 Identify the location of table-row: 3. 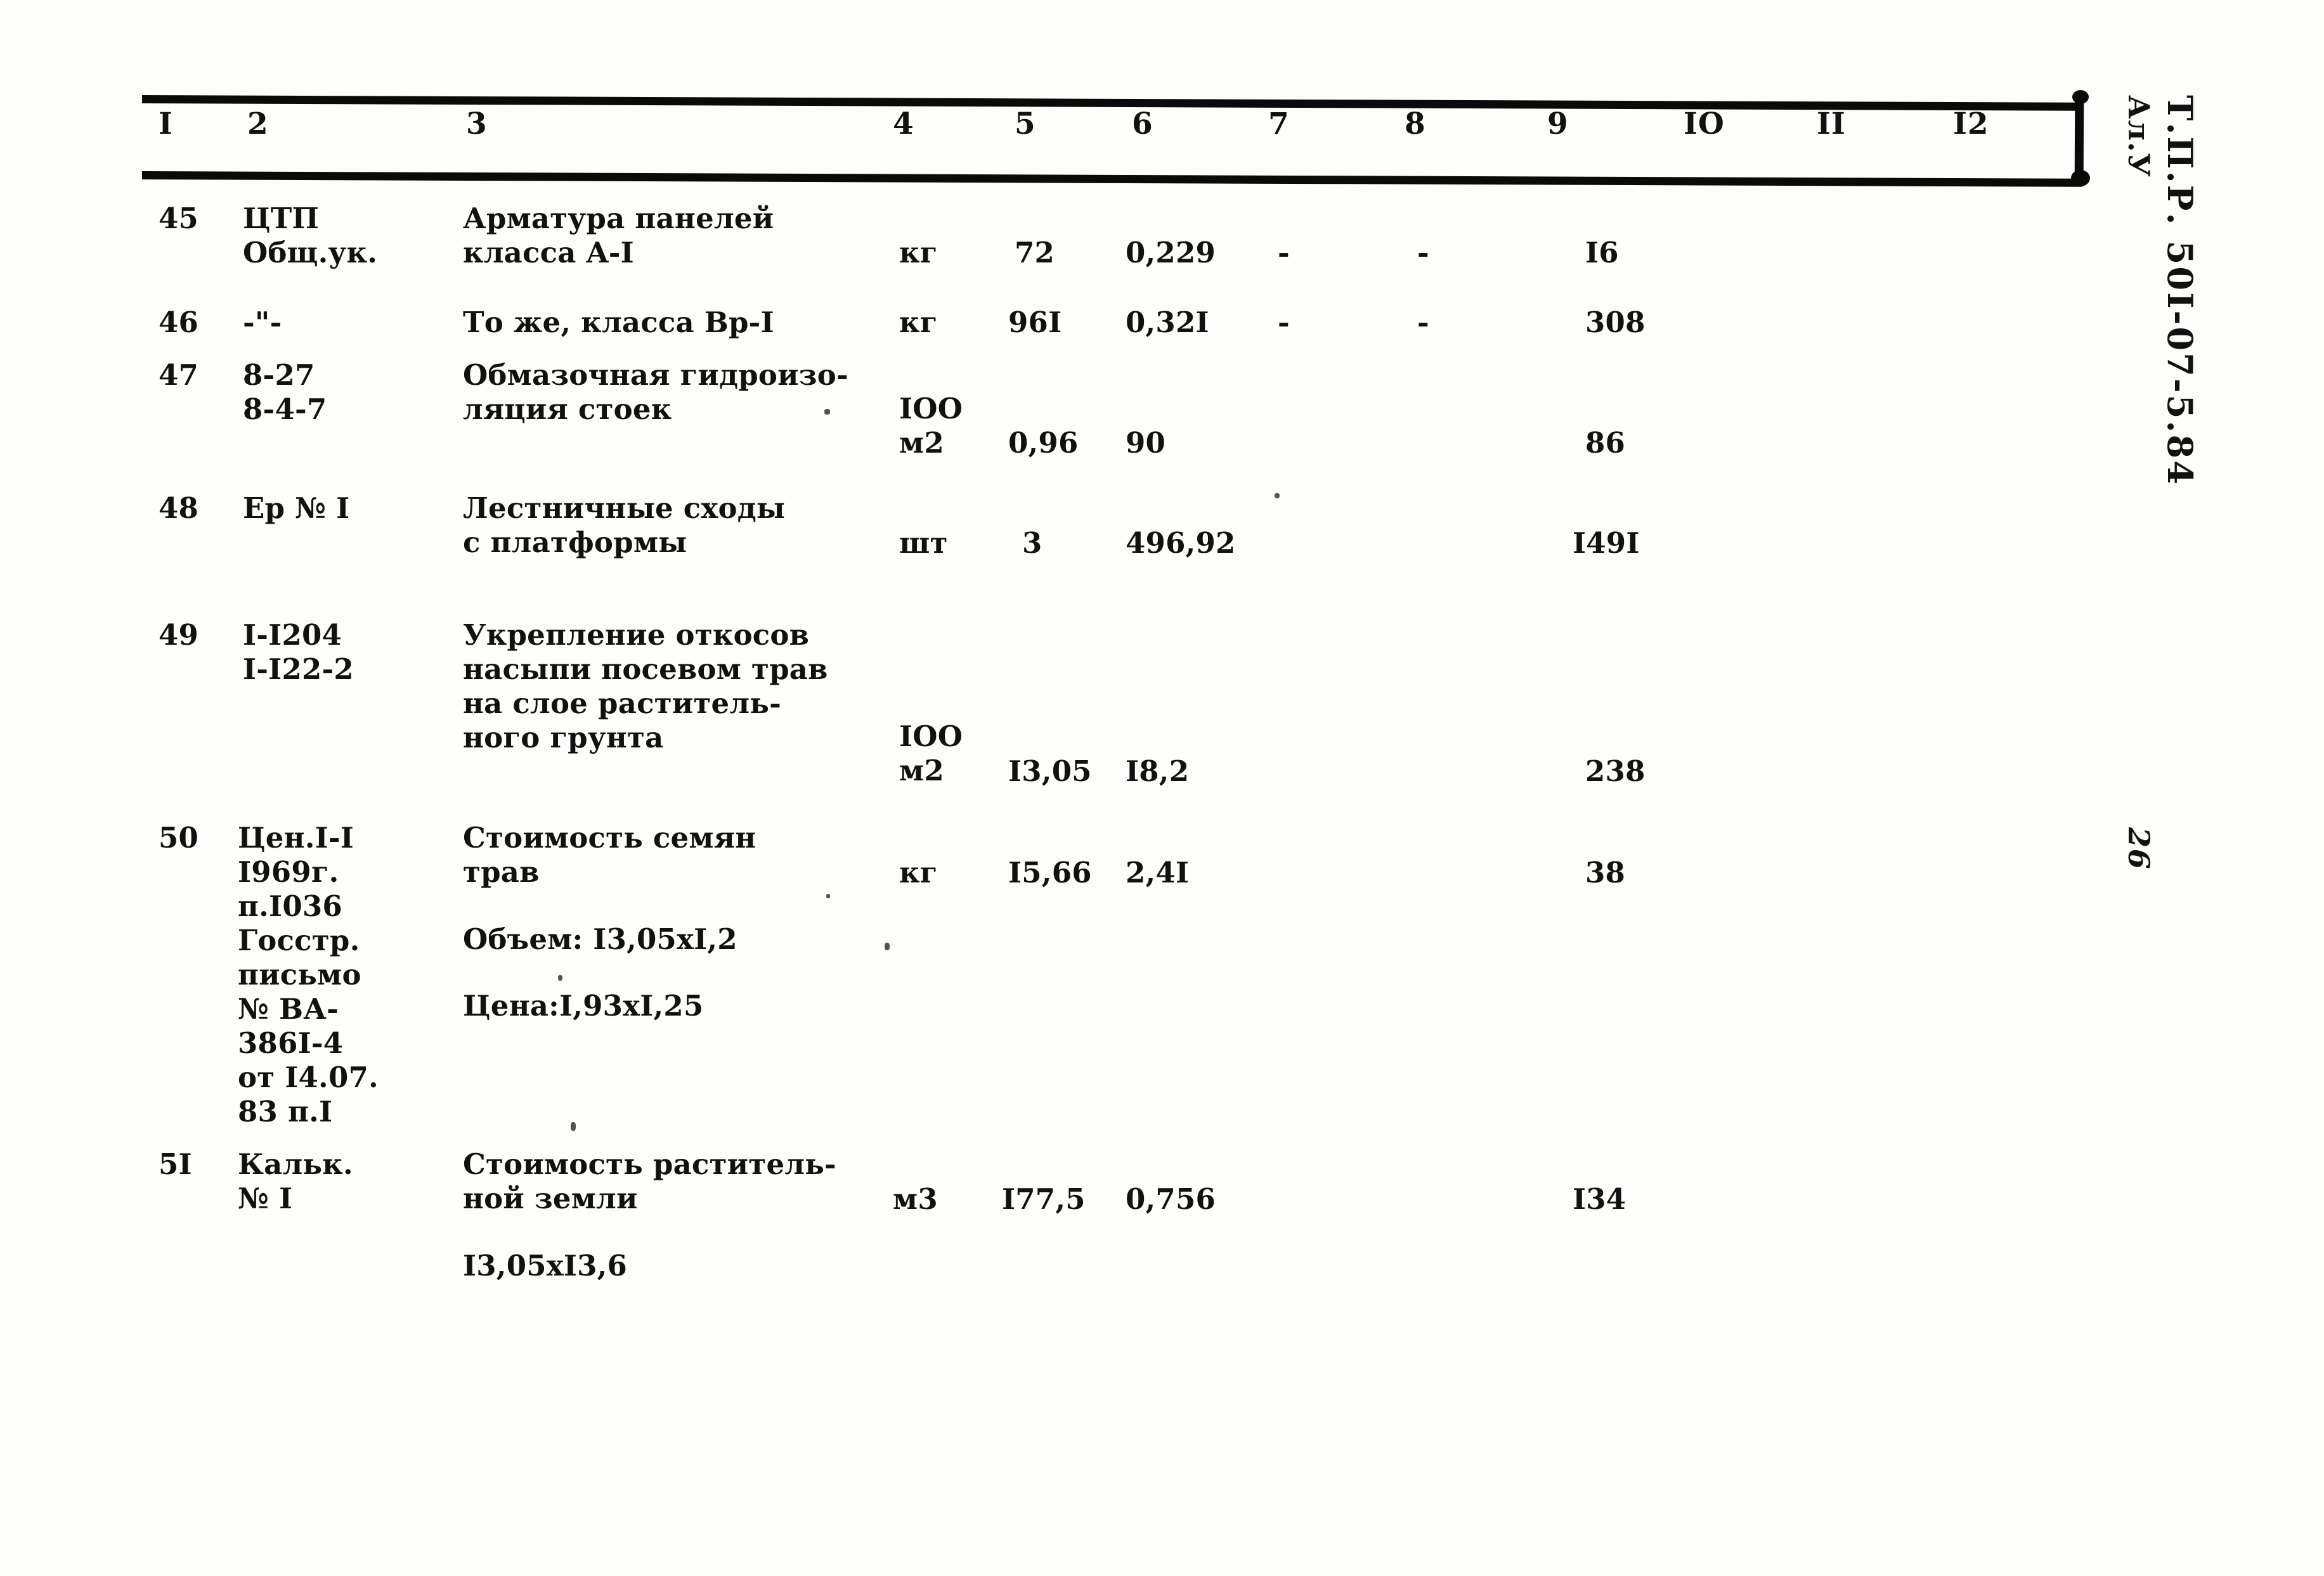
(1032, 543).